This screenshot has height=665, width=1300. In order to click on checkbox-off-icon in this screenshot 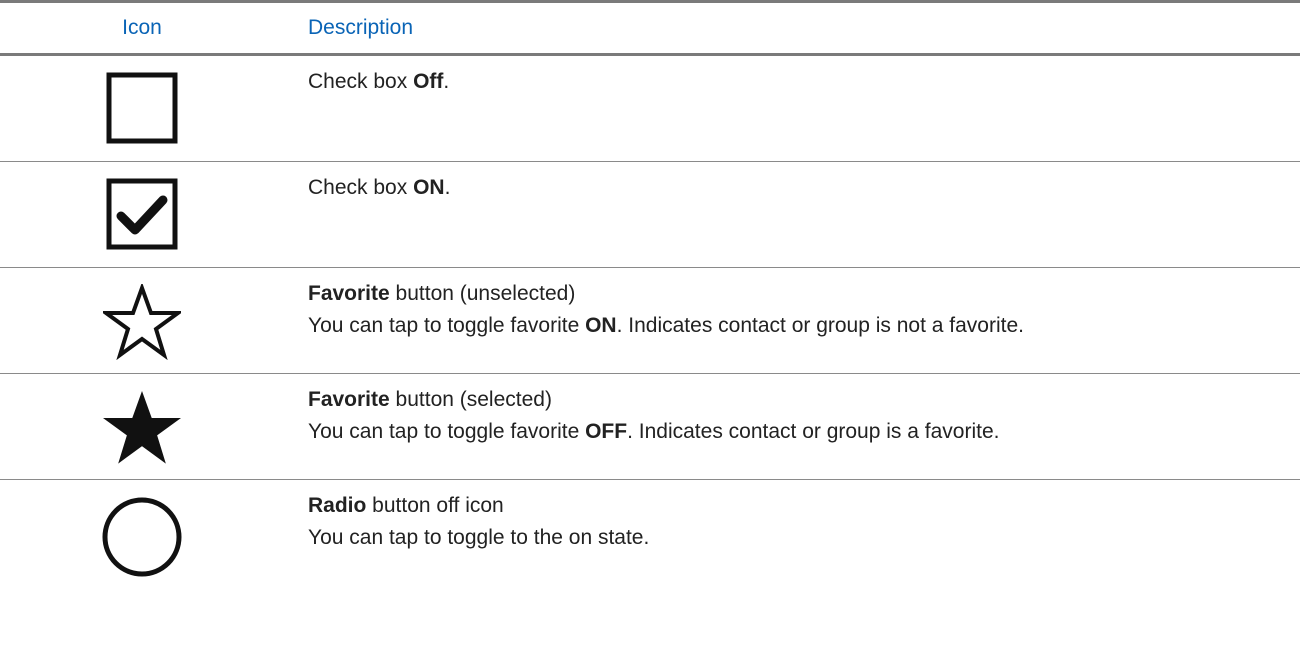, I will do `click(142, 108)`.